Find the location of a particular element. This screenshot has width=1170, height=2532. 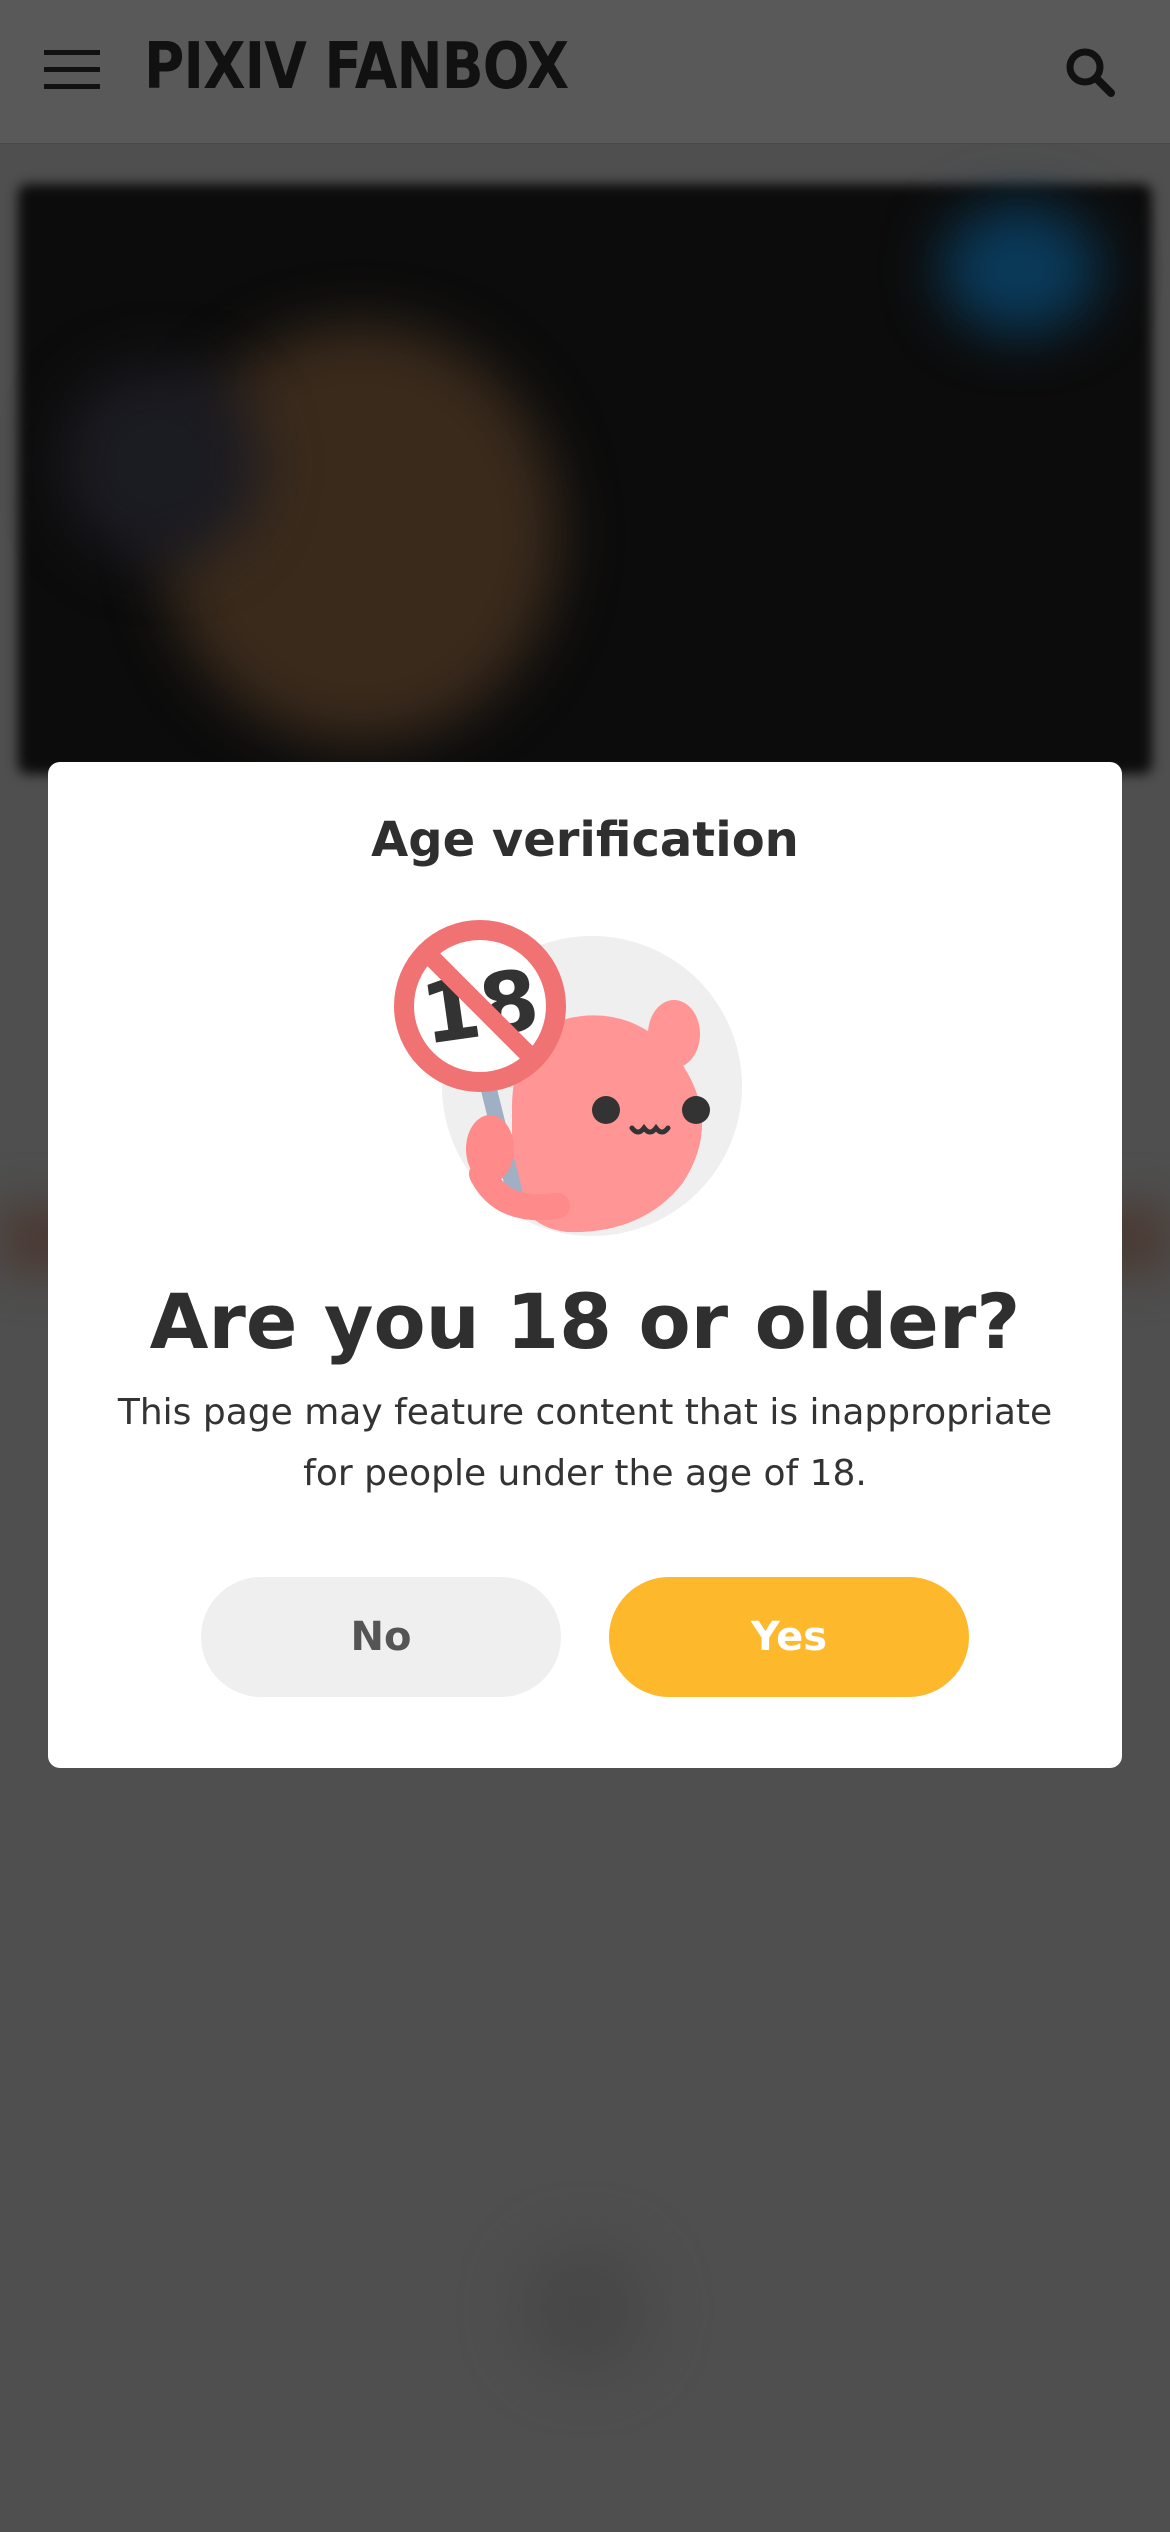

yes-button: Yes is located at coordinates (789, 1637).